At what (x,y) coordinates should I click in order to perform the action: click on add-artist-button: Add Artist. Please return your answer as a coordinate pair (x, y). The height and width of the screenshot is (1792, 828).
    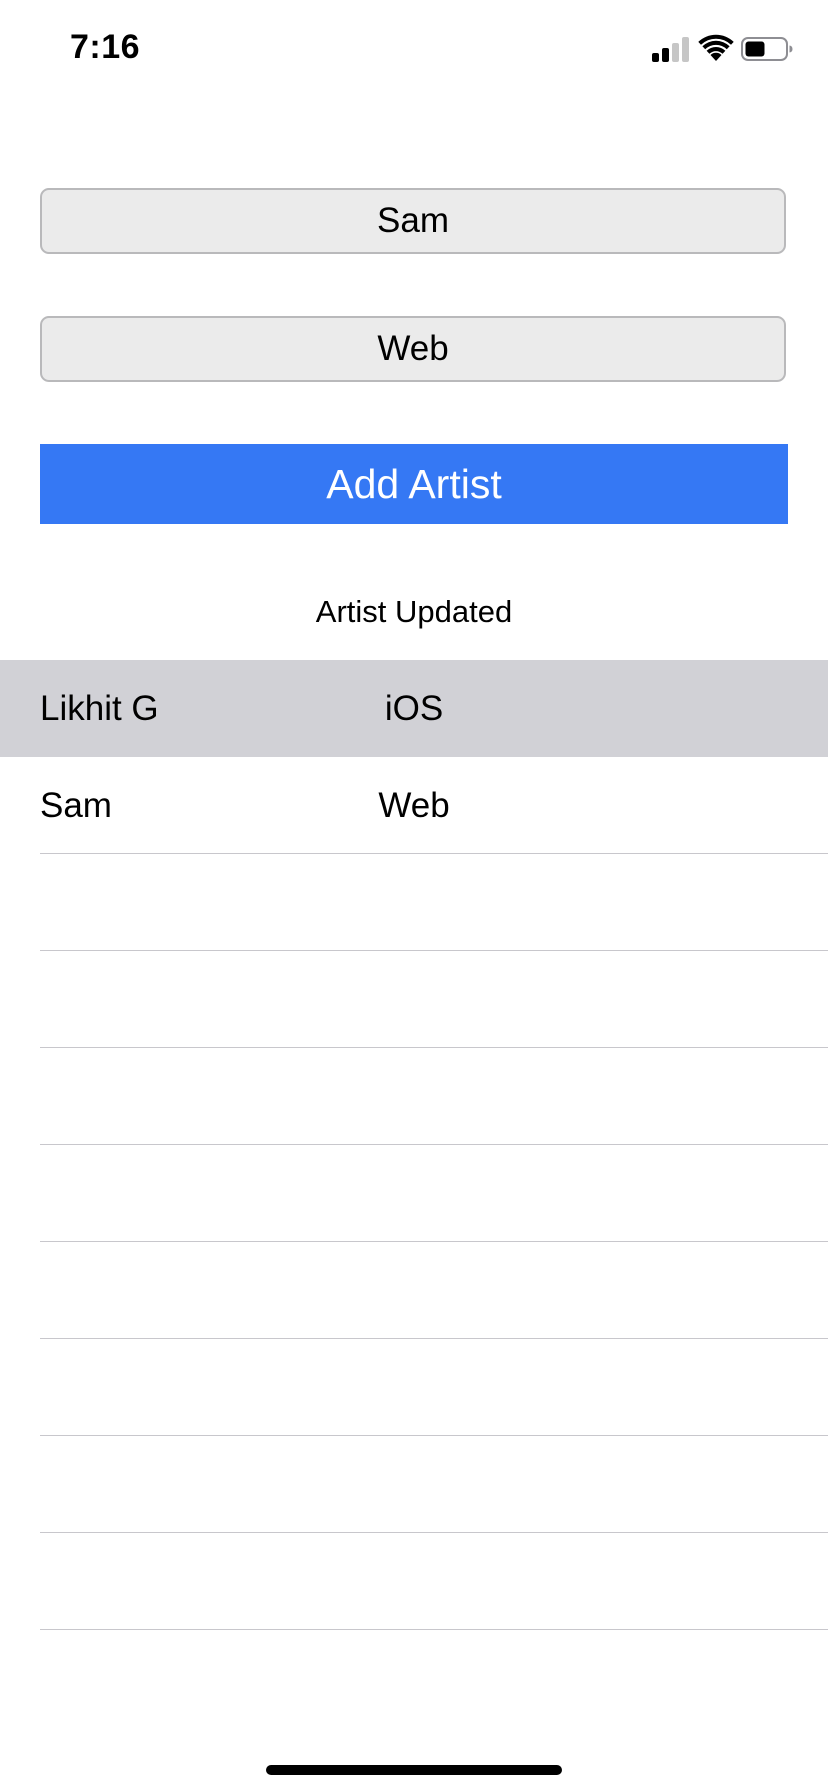
    Looking at the image, I should click on (414, 484).